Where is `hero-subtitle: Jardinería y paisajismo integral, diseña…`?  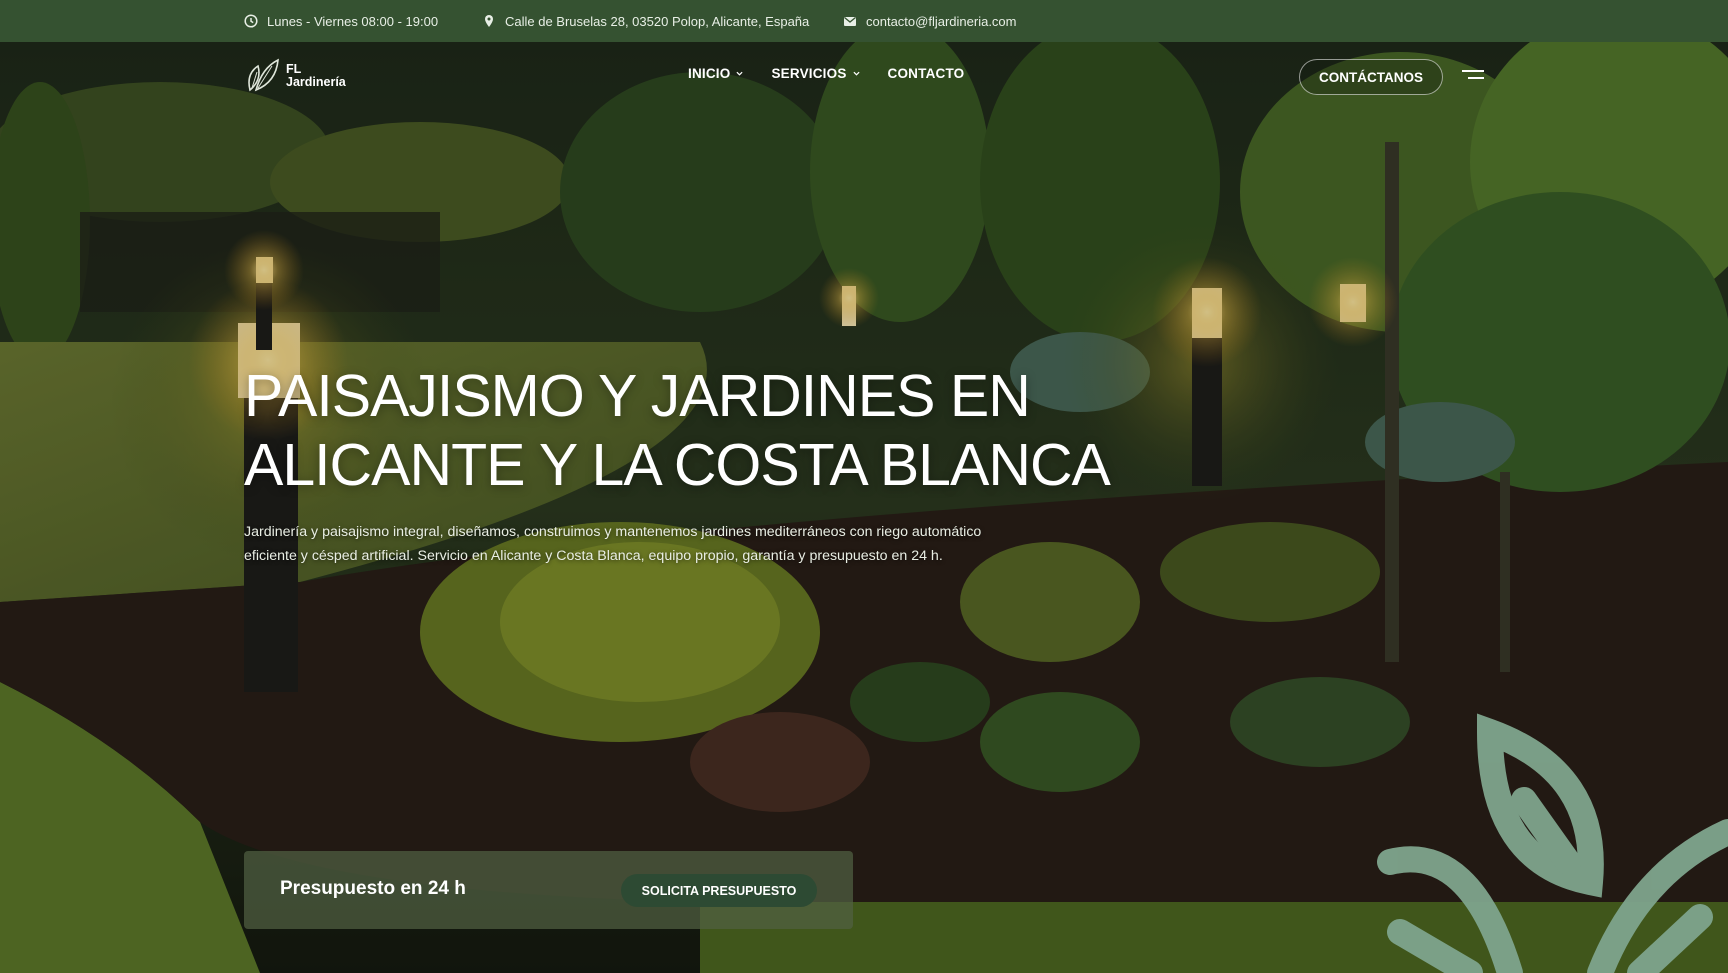 hero-subtitle: Jardinería y paisajismo integral, diseña… is located at coordinates (639, 544).